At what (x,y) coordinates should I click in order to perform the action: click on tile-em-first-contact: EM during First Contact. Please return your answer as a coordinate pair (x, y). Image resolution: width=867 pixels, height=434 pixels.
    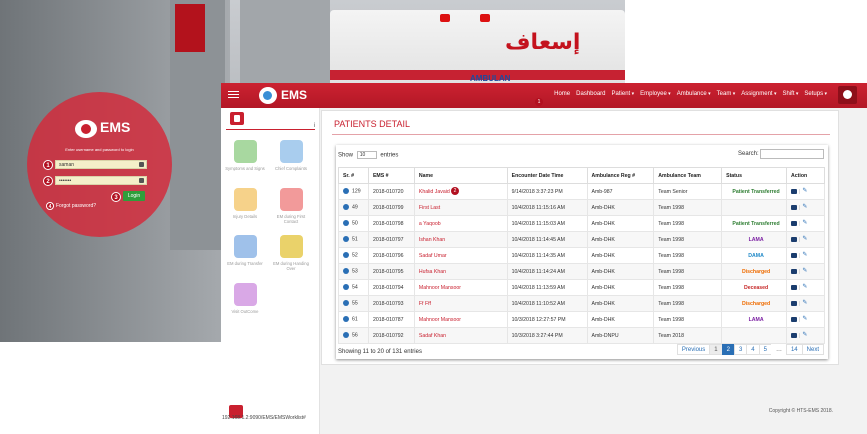
    Looking at the image, I should click on (291, 206).